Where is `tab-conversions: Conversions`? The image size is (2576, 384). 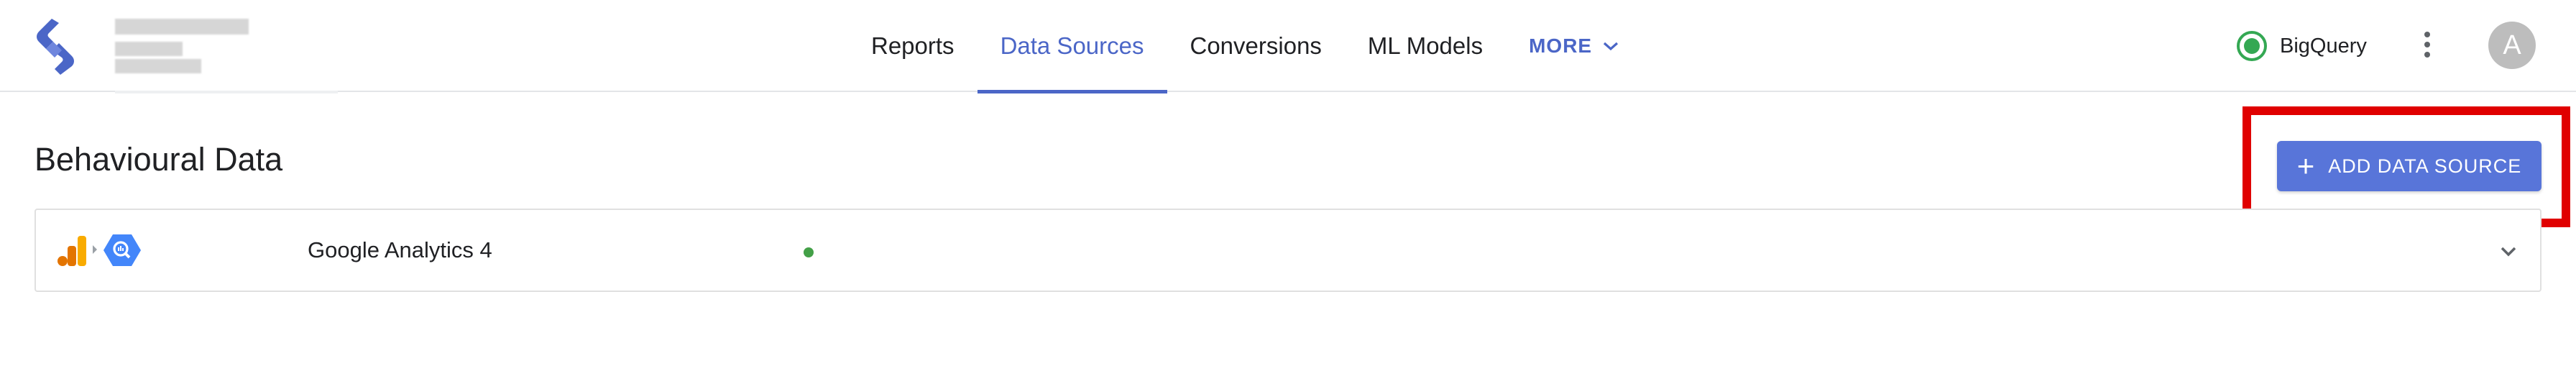 tab-conversions: Conversions is located at coordinates (1256, 46).